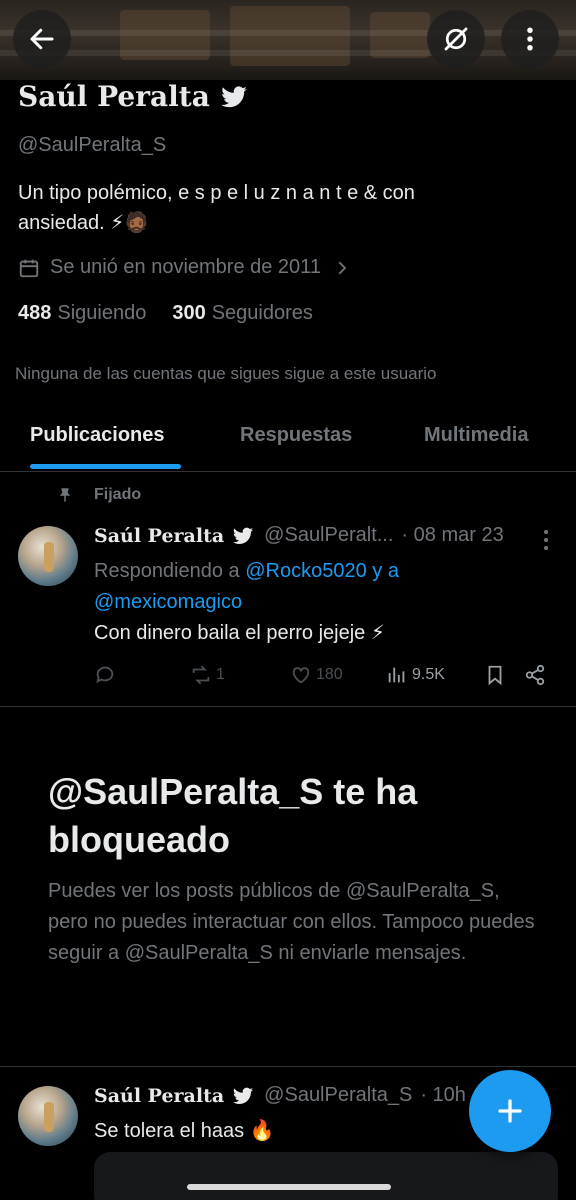 The height and width of the screenshot is (1200, 576). I want to click on tweet-actions: 1 180 9.5K, so click(324, 675).